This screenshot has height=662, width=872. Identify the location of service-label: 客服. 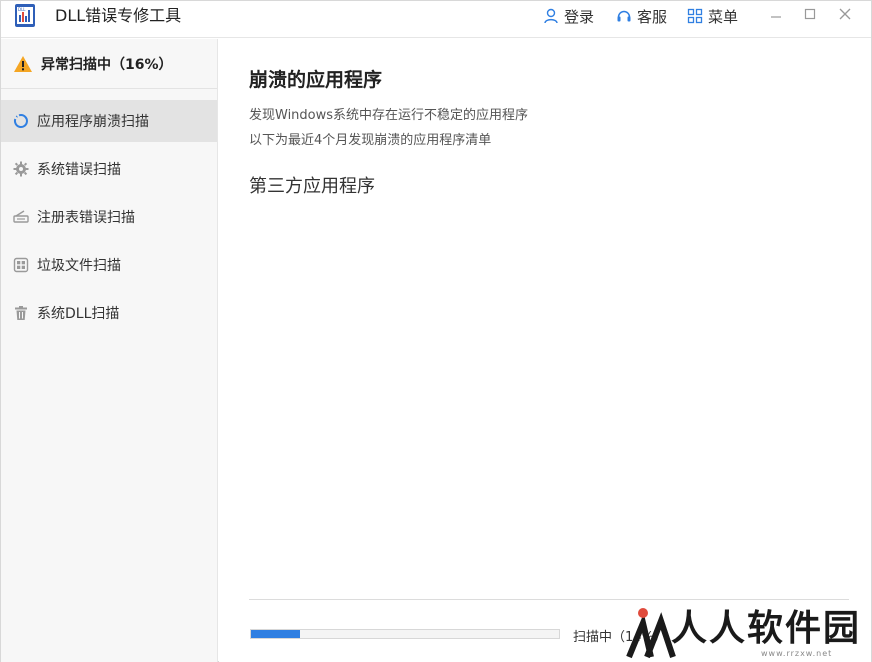
(652, 16).